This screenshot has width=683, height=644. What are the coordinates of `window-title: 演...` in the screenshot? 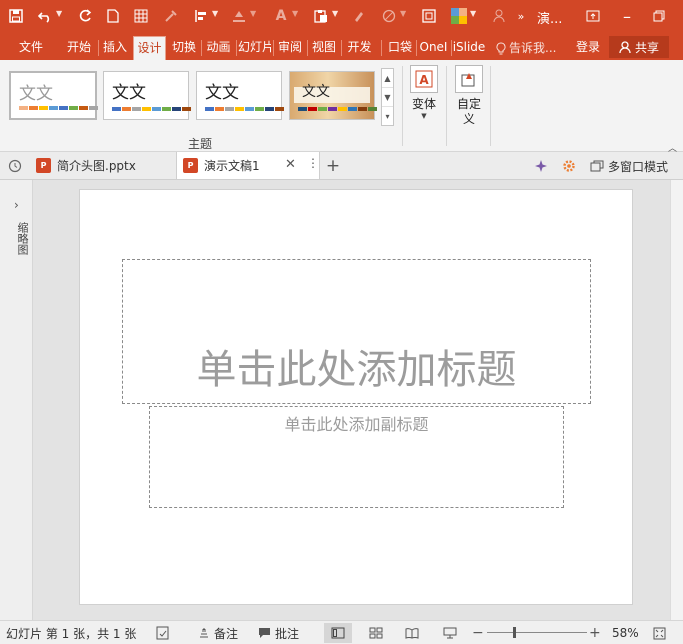 It's located at (550, 19).